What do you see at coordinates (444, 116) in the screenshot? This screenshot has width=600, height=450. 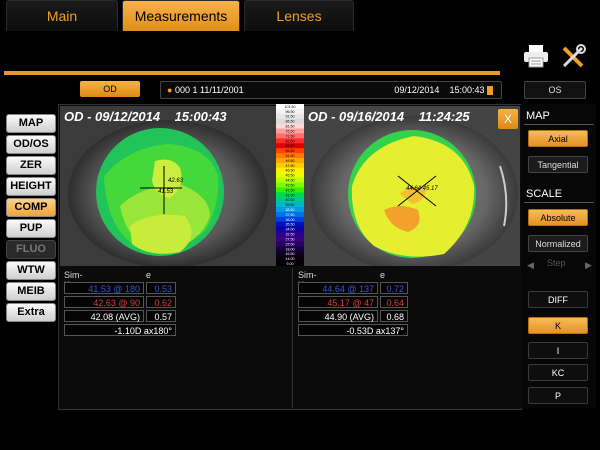 I see `right-map-time: 11:24:25` at bounding box center [444, 116].